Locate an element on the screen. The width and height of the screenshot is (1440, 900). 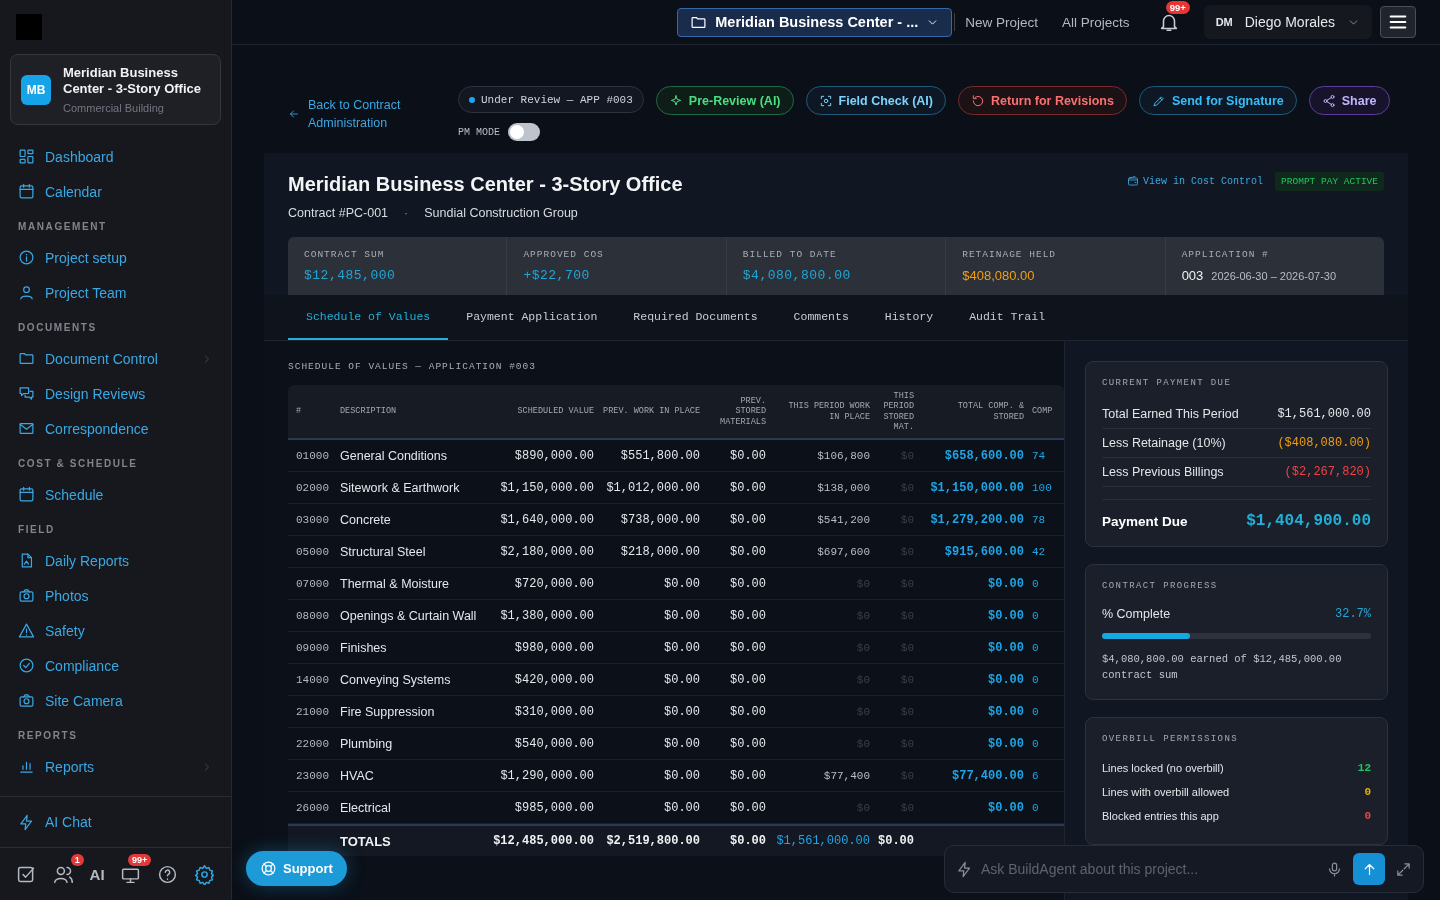
column-header: TOTAL COMP. & STORED is located at coordinates (990, 411).